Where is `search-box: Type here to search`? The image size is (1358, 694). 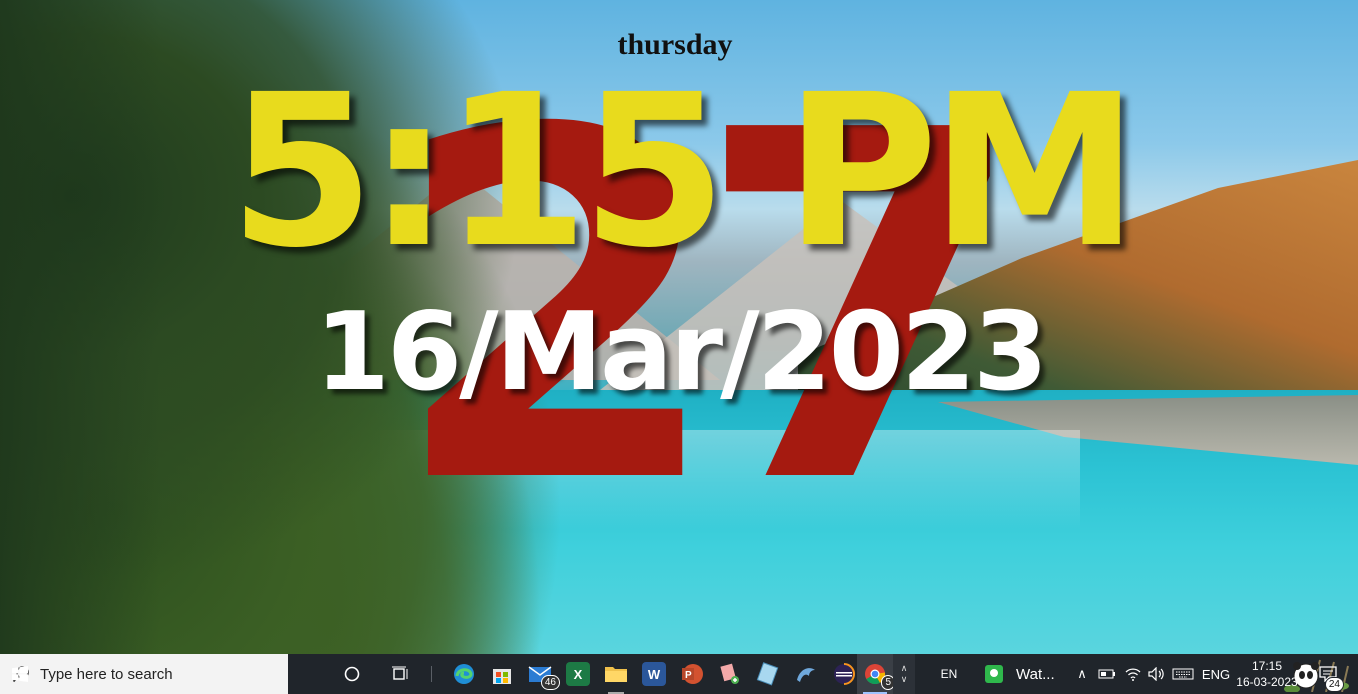 search-box: Type here to search is located at coordinates (674, 674).